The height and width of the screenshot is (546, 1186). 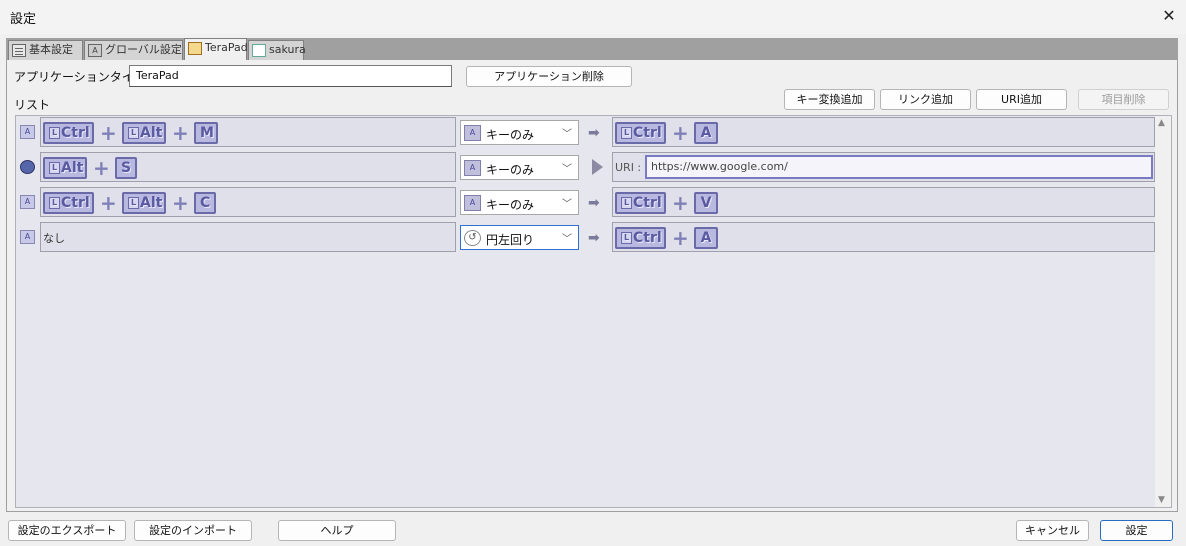 I want to click on source-key-combo: なし, so click(x=248, y=237).